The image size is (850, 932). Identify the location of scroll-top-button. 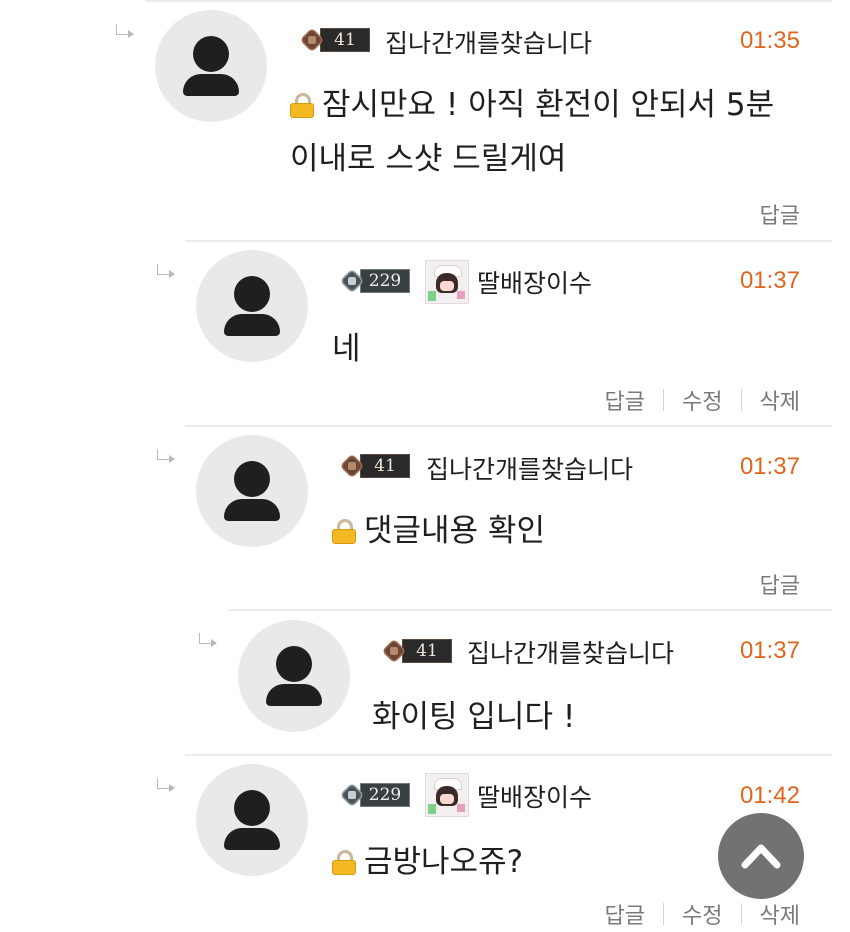
(761, 856).